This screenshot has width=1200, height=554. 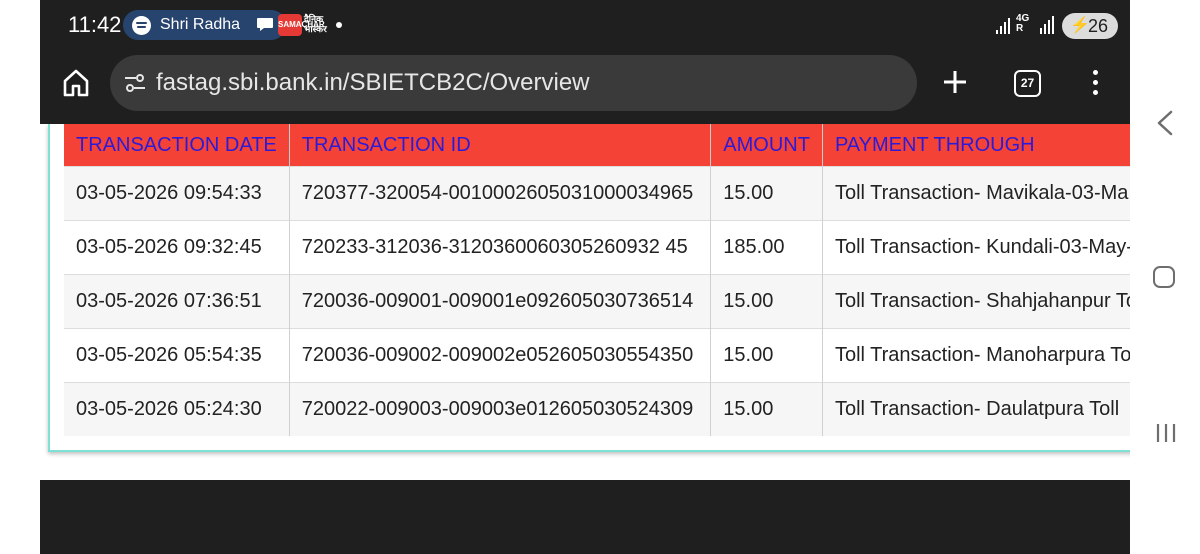 What do you see at coordinates (1003, 24) in the screenshot?
I see `signal-icon` at bounding box center [1003, 24].